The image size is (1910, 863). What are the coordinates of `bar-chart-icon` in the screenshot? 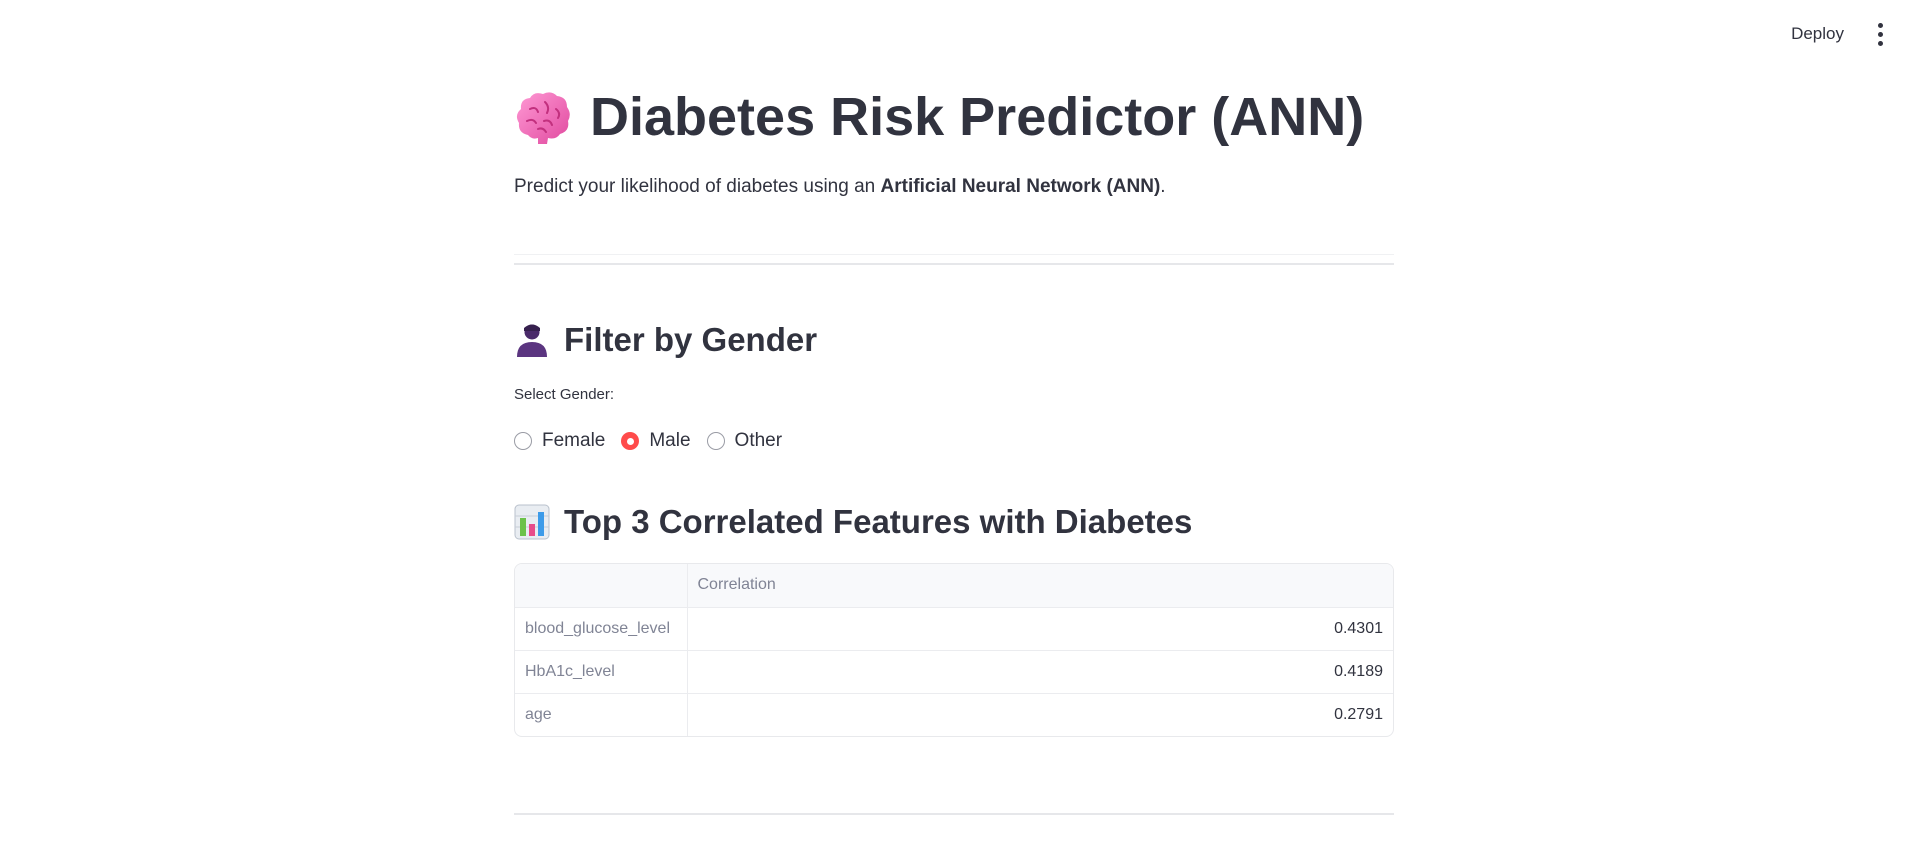 It's located at (532, 522).